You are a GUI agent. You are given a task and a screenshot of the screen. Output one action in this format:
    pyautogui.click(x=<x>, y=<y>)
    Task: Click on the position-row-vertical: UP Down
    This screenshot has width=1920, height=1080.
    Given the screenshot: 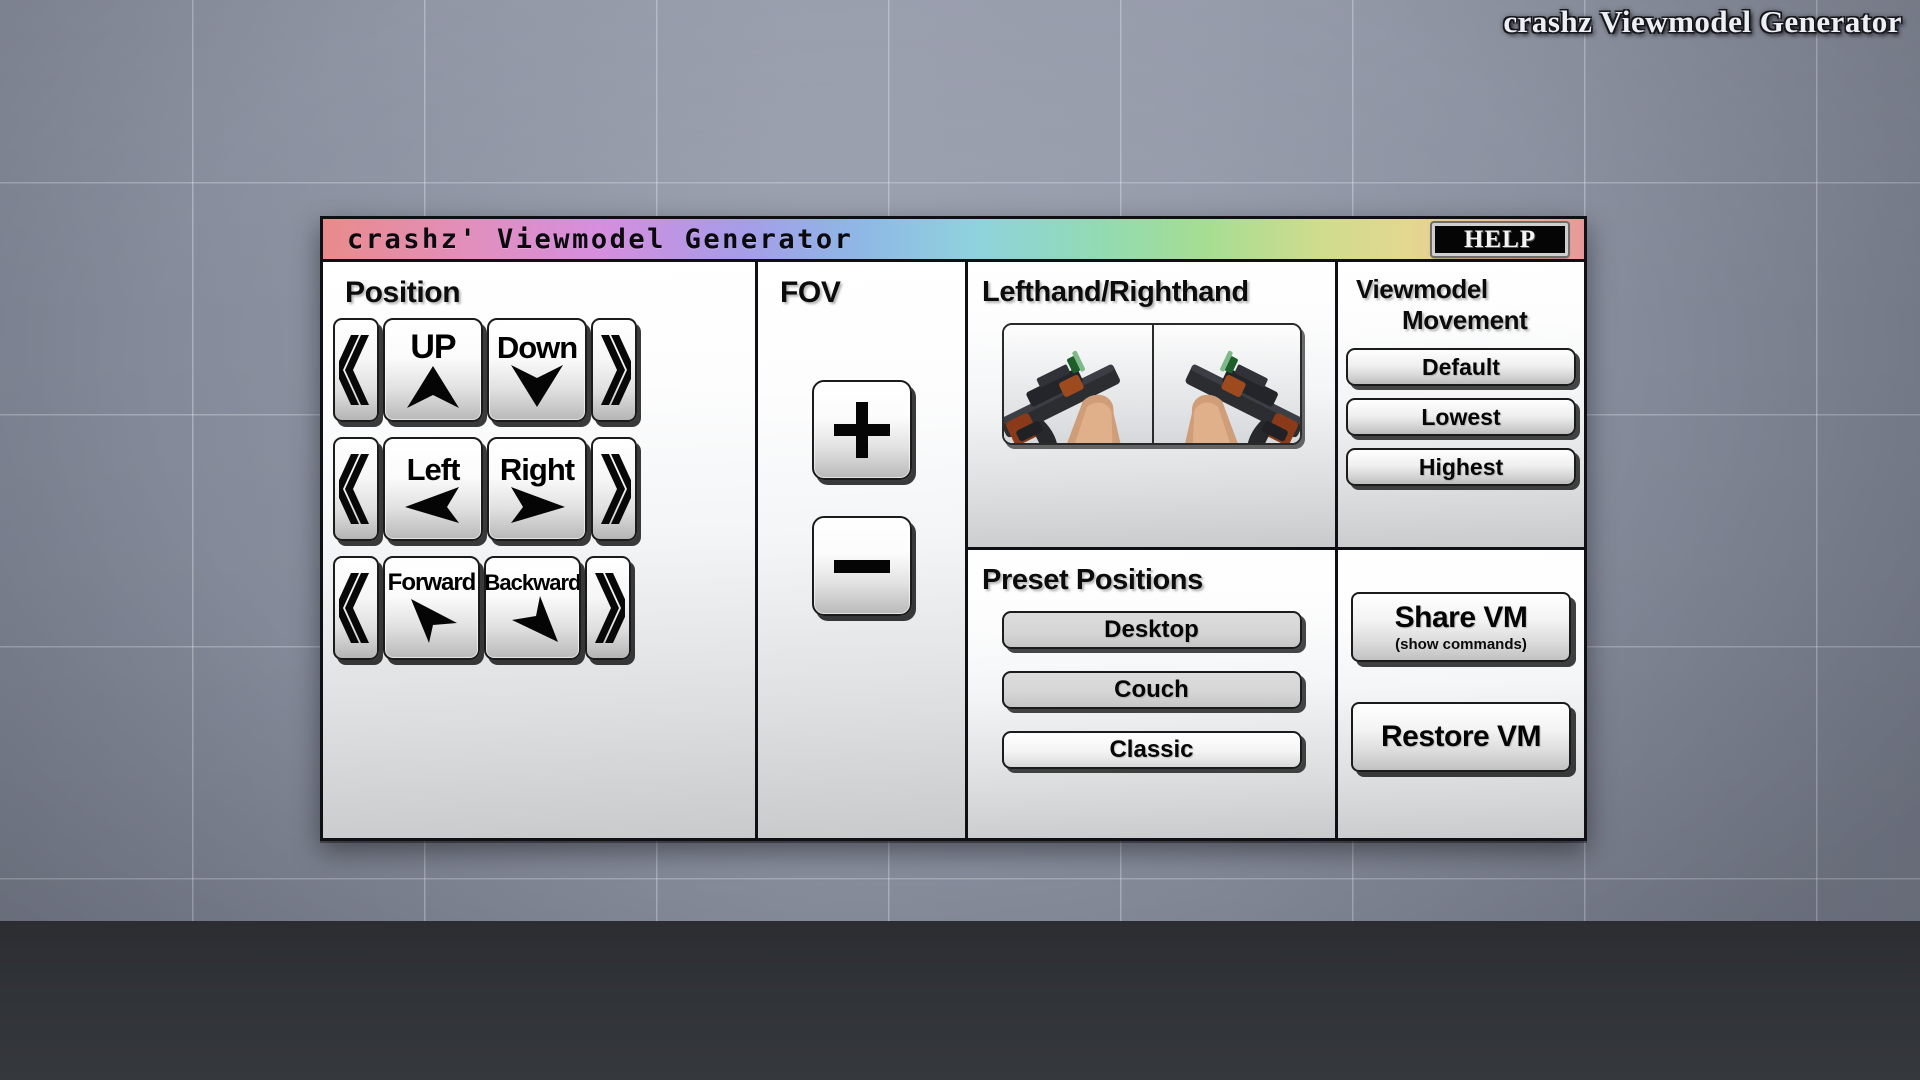 What is the action you would take?
    pyautogui.click(x=544, y=370)
    